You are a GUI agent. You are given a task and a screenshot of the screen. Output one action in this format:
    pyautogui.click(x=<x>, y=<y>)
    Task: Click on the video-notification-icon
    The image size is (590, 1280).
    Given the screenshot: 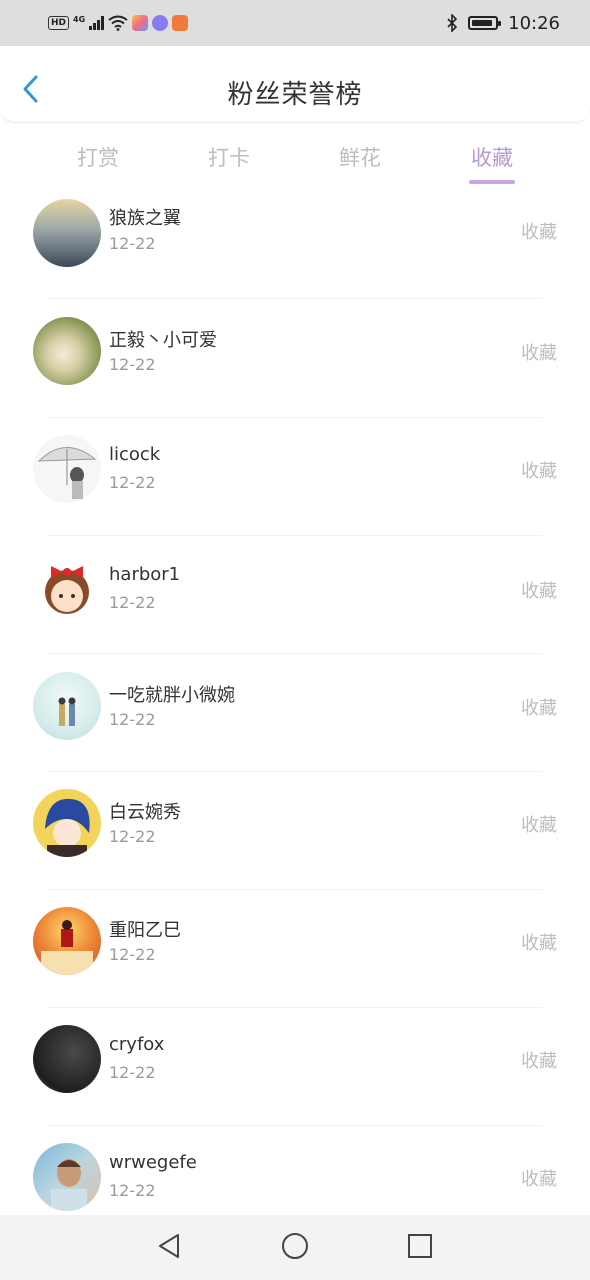 What is the action you would take?
    pyautogui.click(x=179, y=23)
    